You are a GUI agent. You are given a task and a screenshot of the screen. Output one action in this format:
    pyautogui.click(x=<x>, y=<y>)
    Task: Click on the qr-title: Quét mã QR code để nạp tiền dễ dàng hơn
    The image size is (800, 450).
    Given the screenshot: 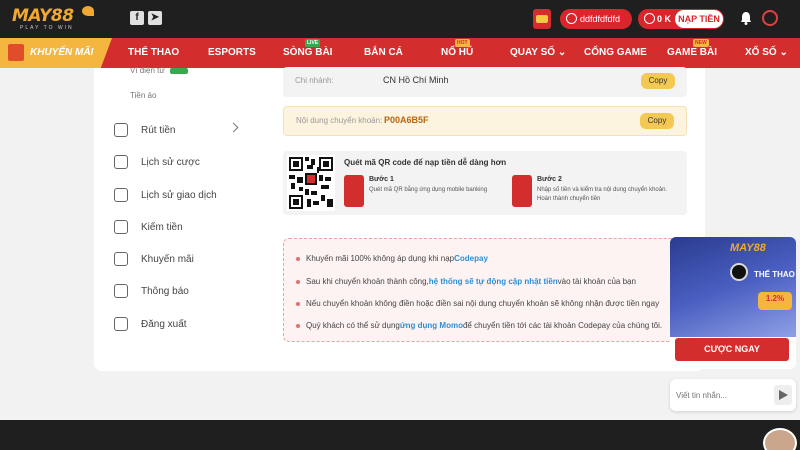 What is the action you would take?
    pyautogui.click(x=425, y=162)
    